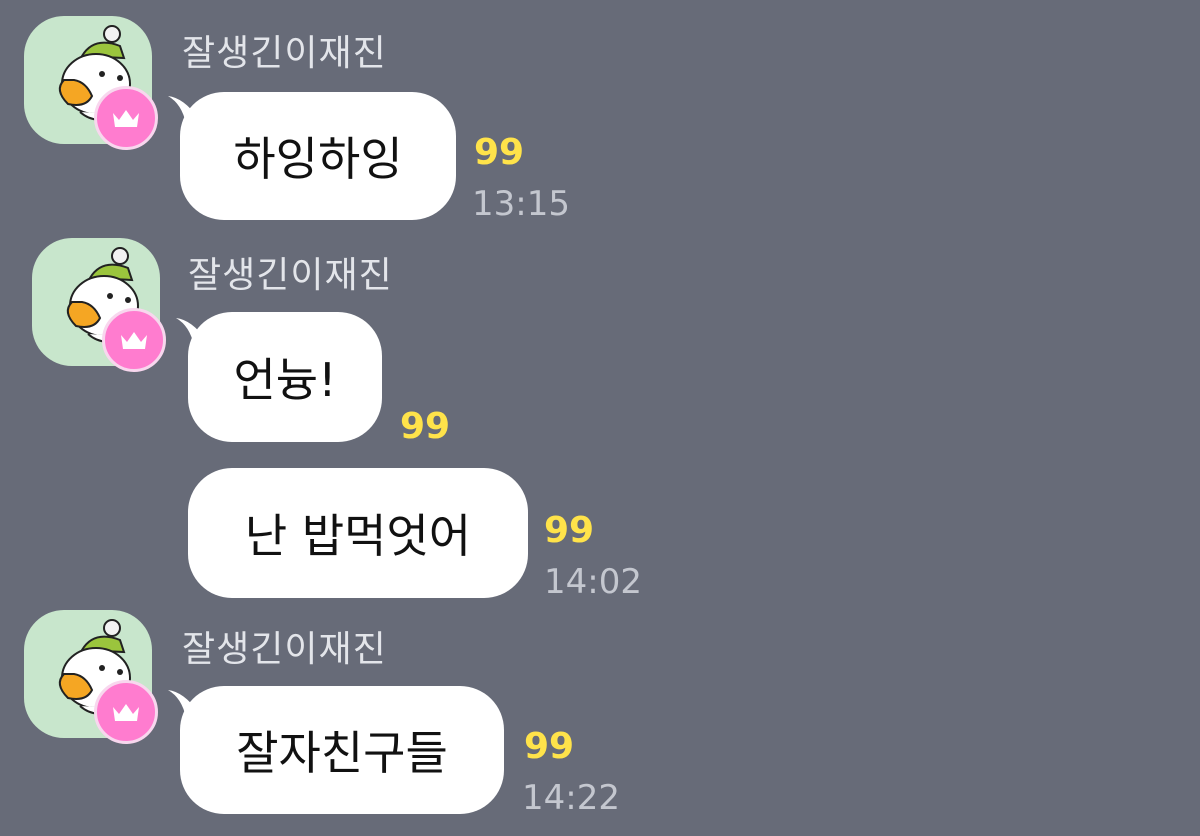 The image size is (1200, 836). Describe the element at coordinates (593, 582) in the screenshot. I see `message-time: 14:02` at that location.